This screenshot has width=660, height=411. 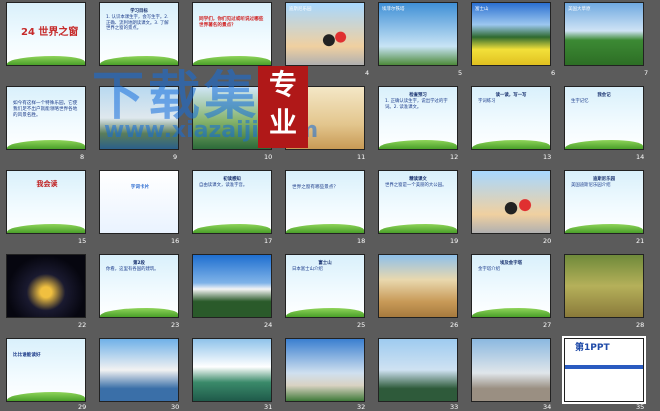 I want to click on slide-number: 25, so click(x=361, y=325).